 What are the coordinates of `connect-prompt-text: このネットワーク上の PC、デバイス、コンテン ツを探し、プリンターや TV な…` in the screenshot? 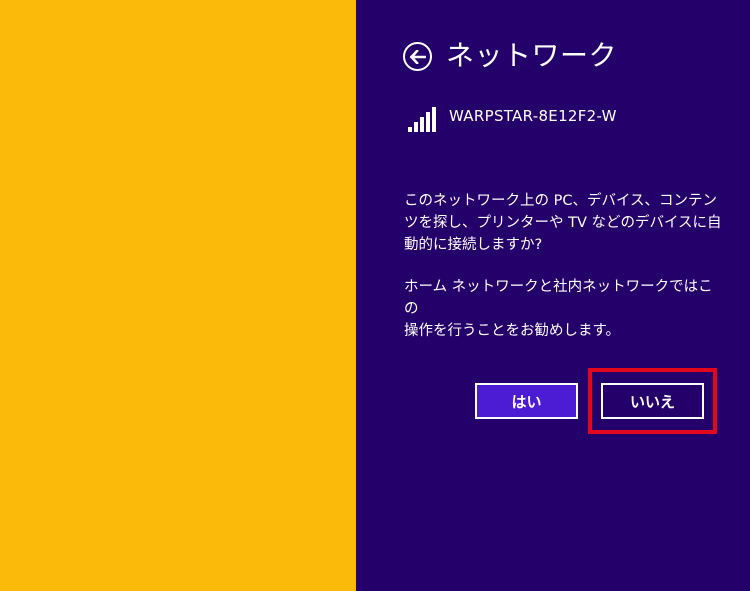 It's located at (563, 223).